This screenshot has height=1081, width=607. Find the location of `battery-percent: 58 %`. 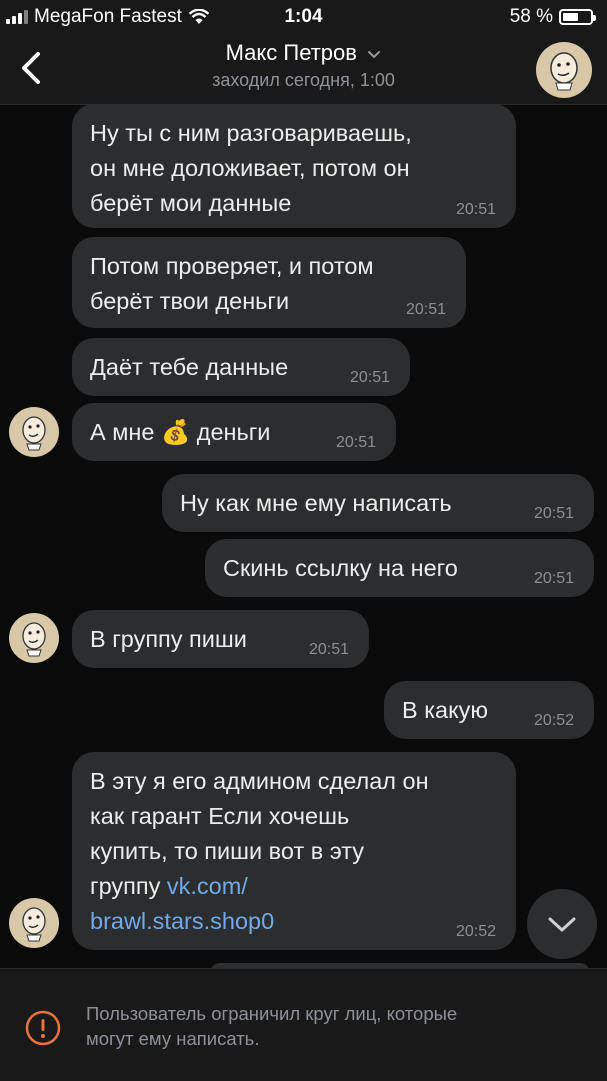

battery-percent: 58 % is located at coordinates (531, 16).